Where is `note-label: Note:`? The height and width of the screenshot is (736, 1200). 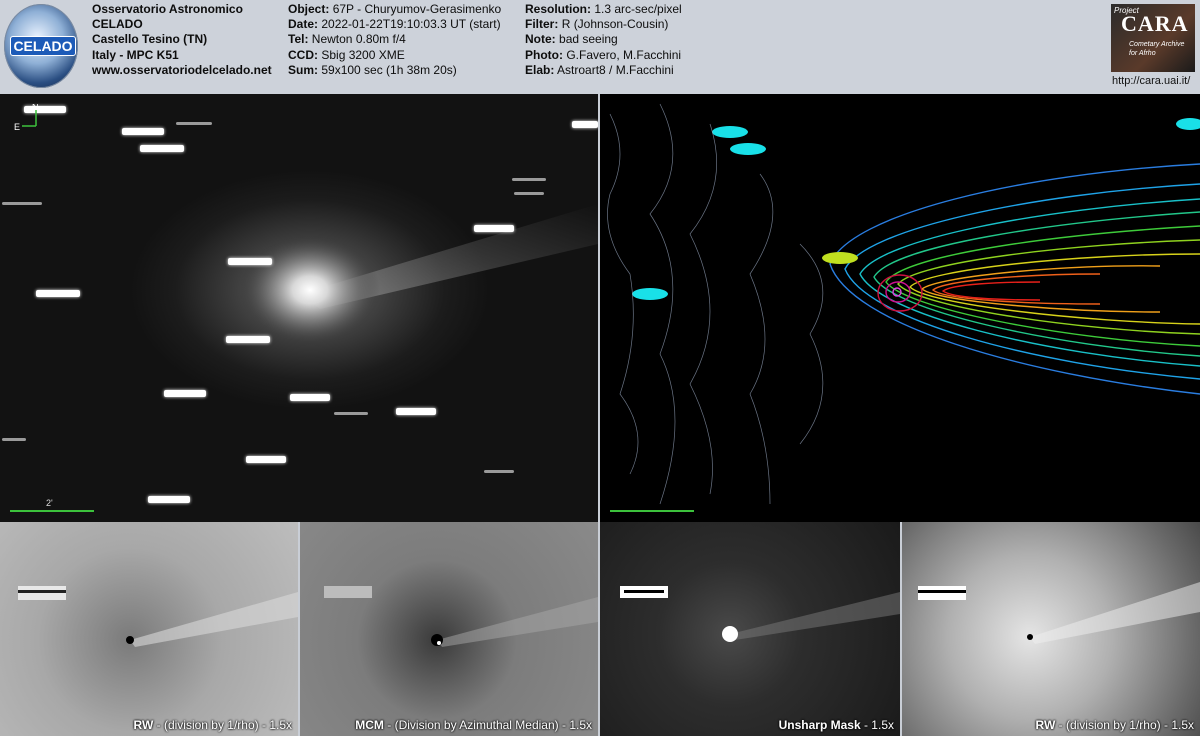
note-label: Note: is located at coordinates (540, 39).